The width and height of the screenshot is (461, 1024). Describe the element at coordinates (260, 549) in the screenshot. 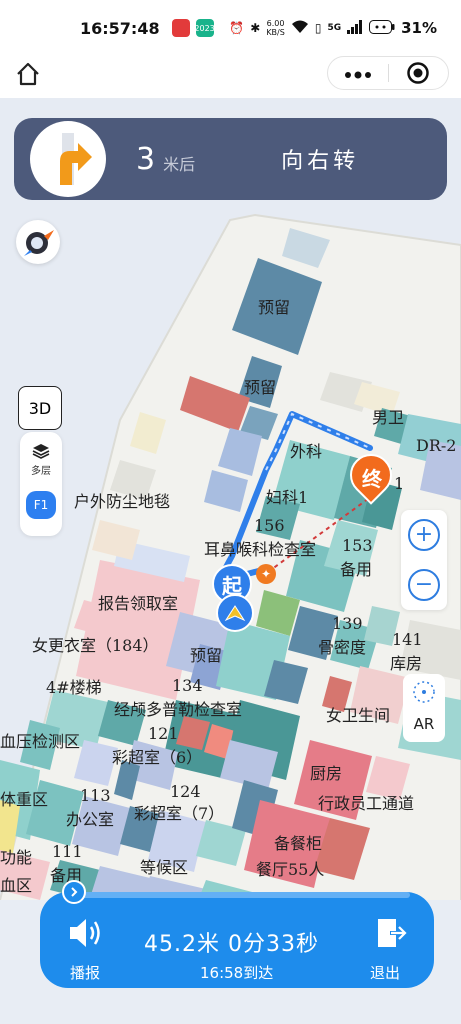

I see `room-label: 耳鼻喉科检查室` at that location.